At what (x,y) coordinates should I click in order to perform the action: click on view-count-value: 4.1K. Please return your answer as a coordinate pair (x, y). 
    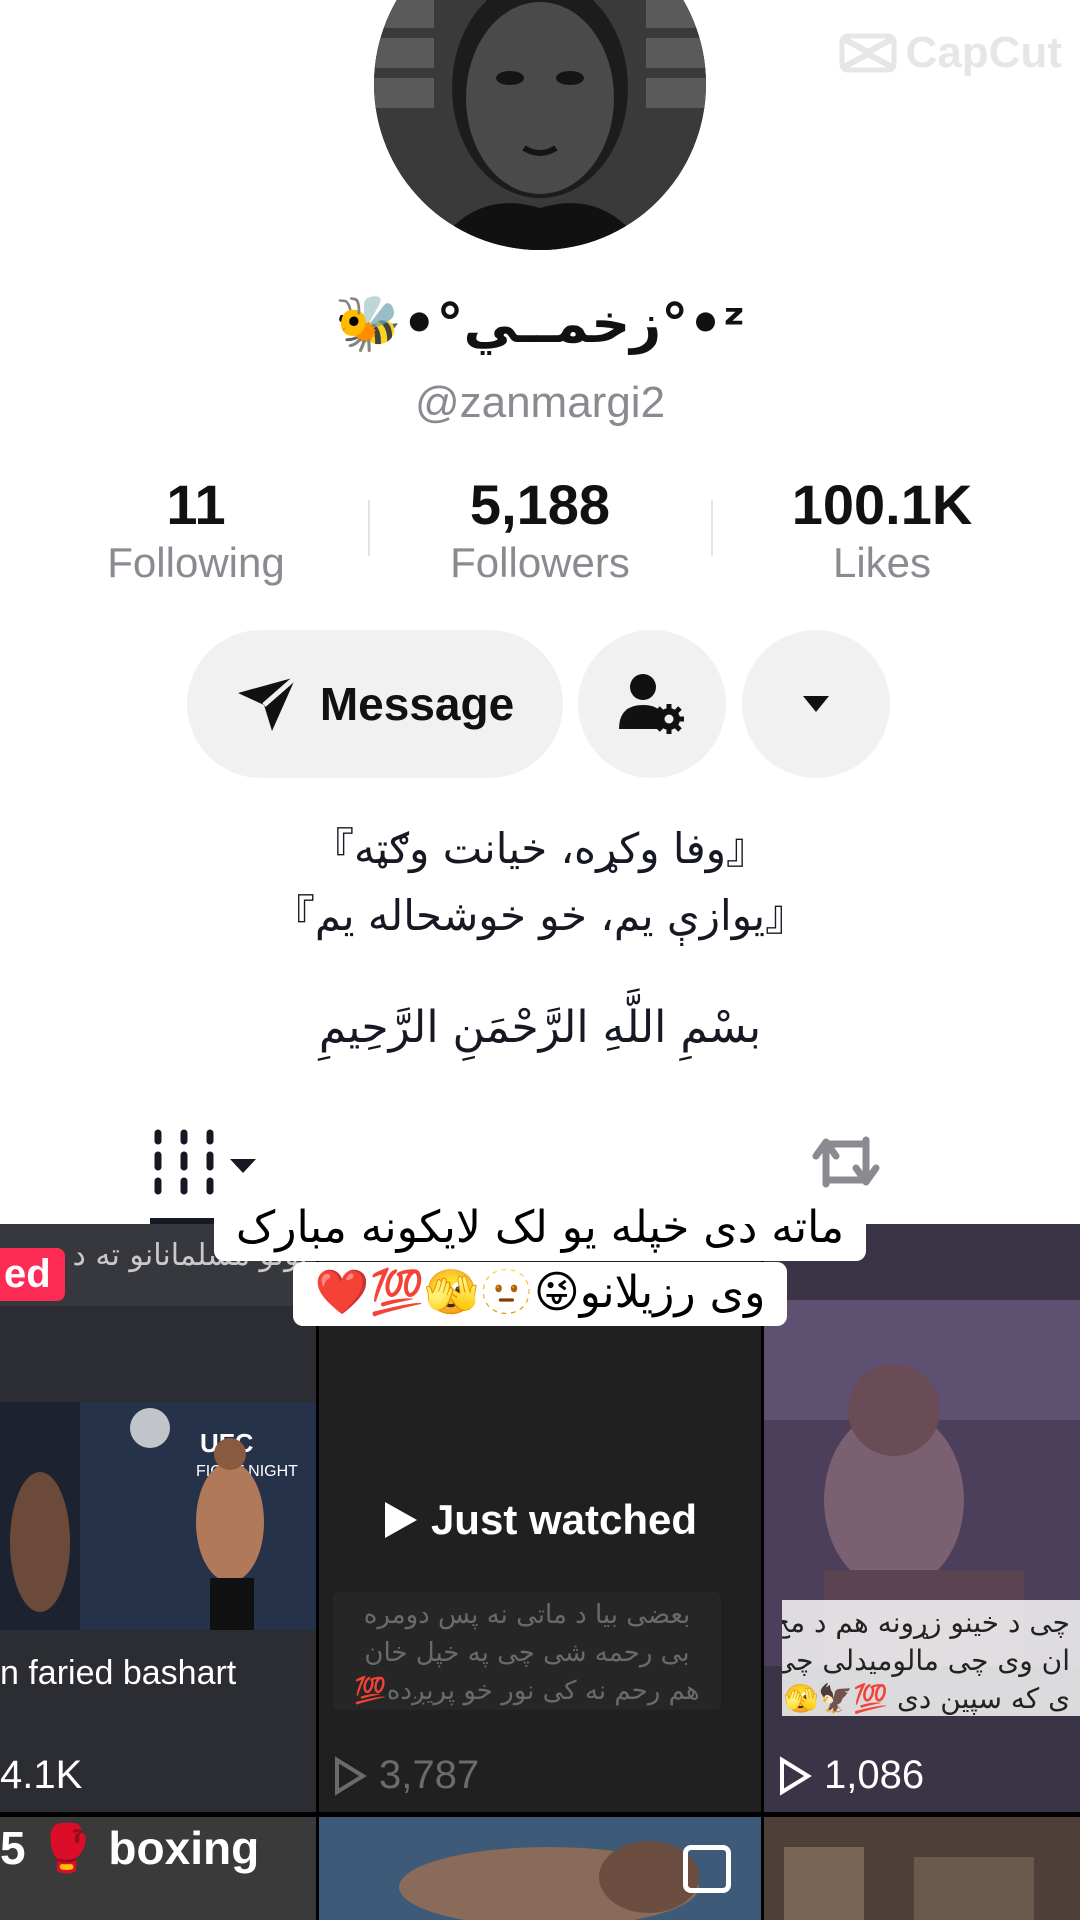
    Looking at the image, I should click on (41, 1775).